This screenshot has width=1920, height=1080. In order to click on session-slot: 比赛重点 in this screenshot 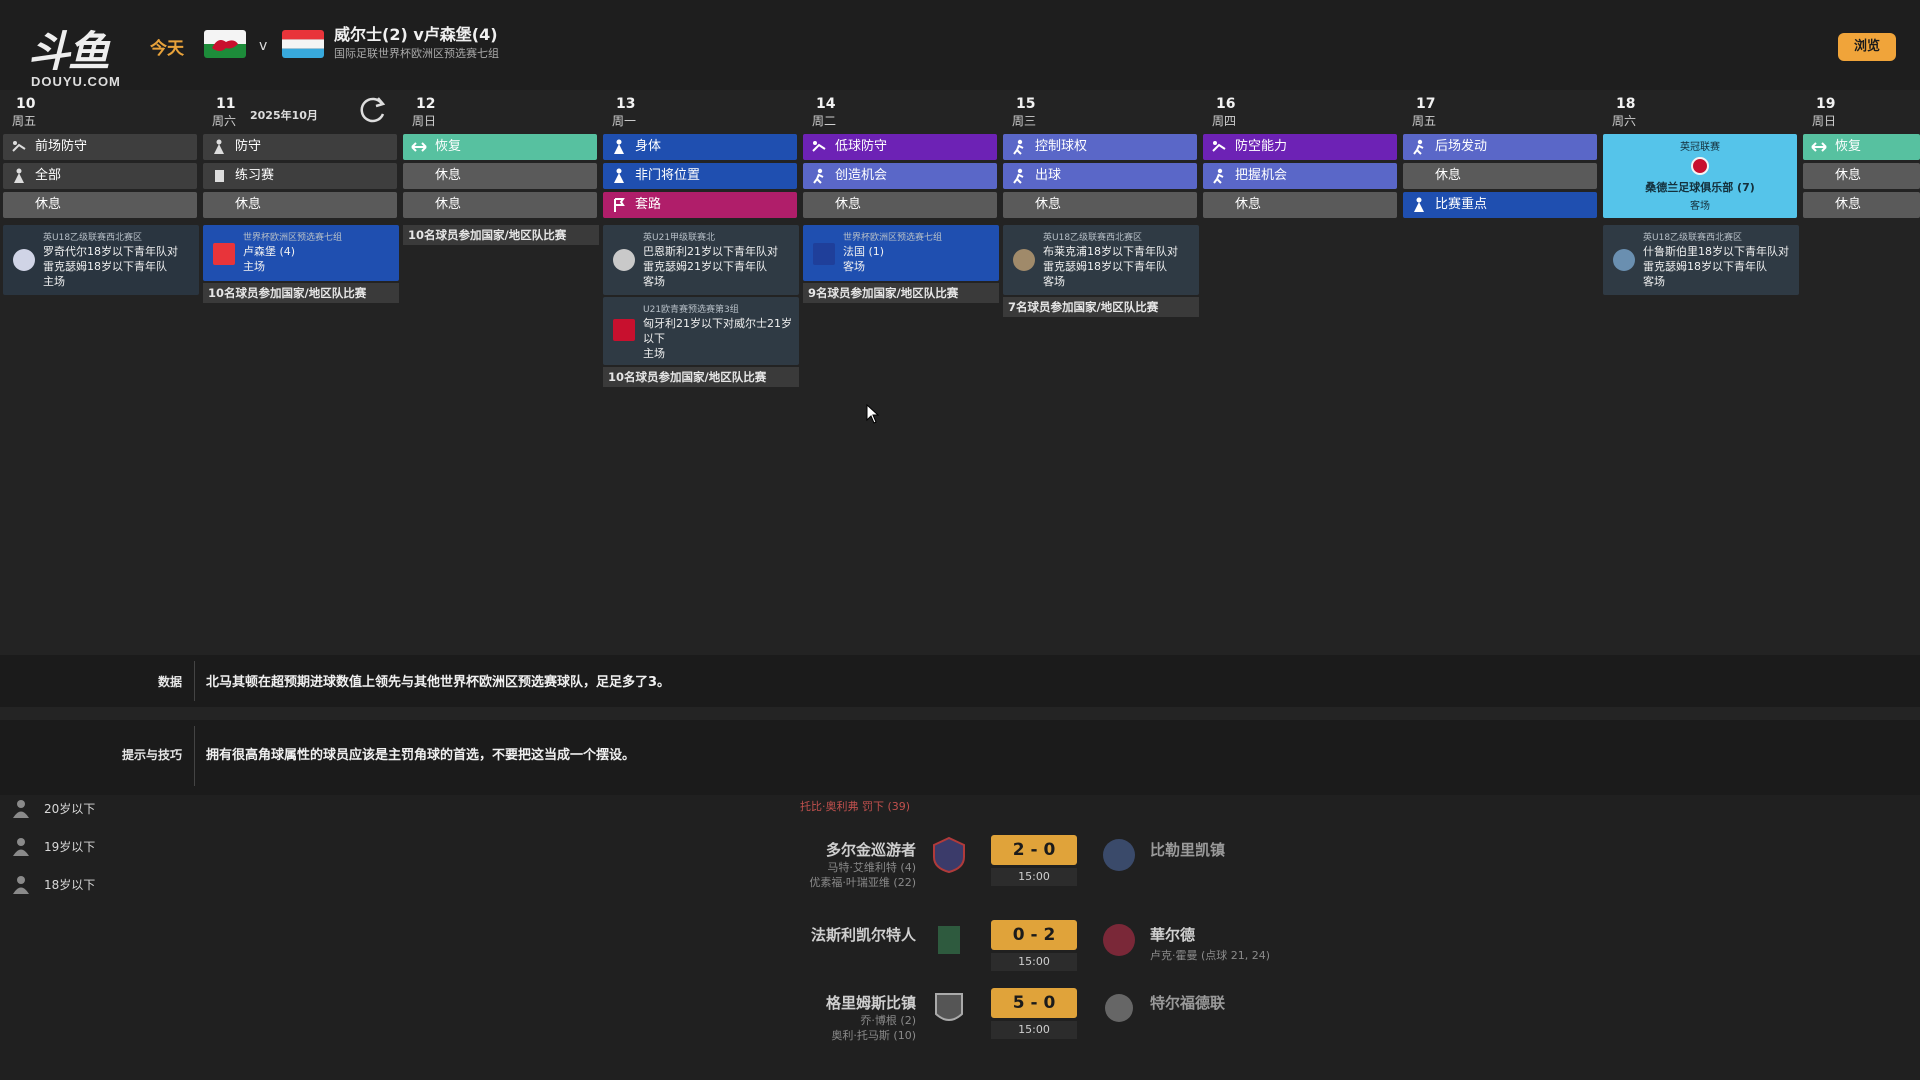, I will do `click(1500, 205)`.